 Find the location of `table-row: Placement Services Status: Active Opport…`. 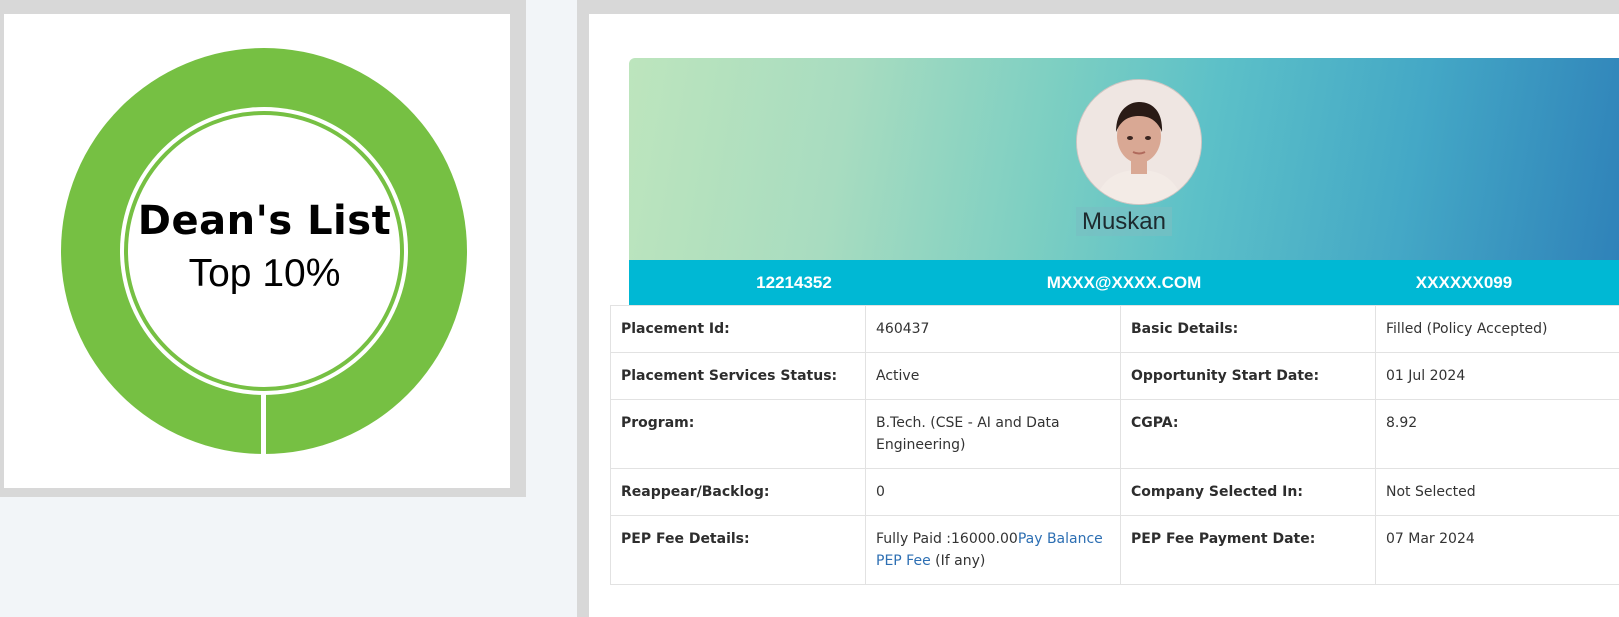

table-row: Placement Services Status: Active Opport… is located at coordinates (1114, 376).